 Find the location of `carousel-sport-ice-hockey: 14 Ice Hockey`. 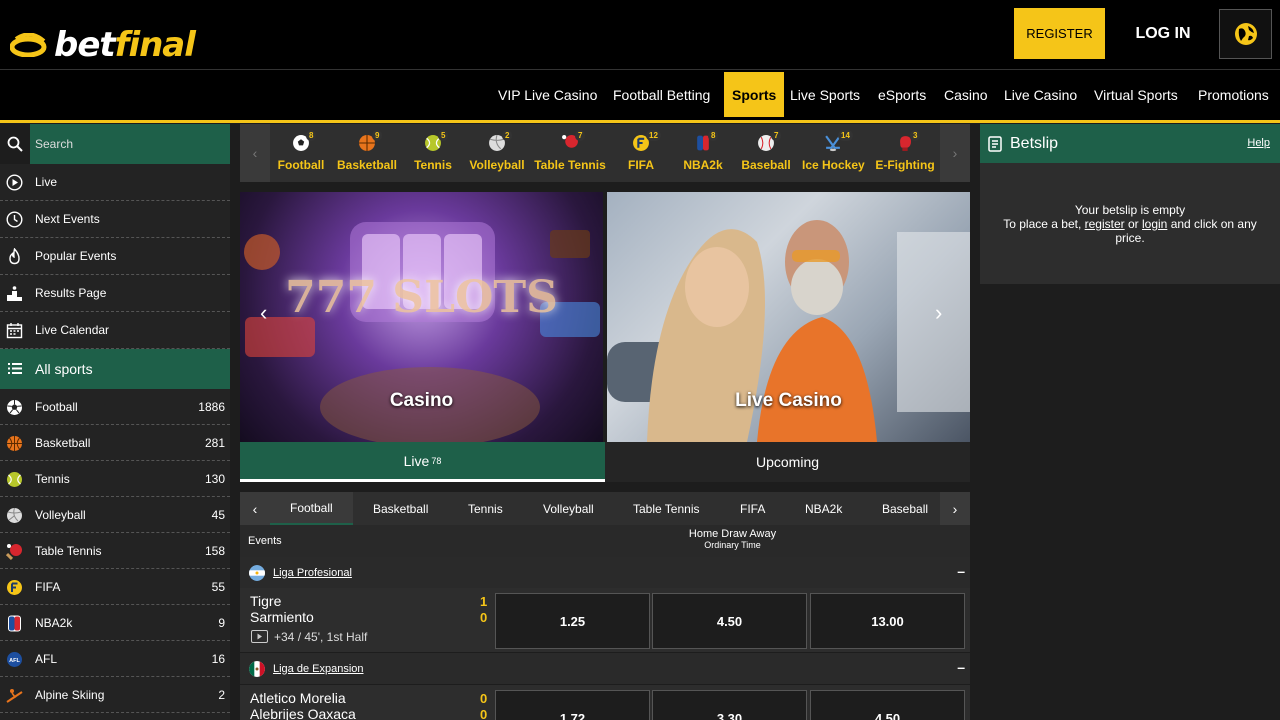

carousel-sport-ice-hockey: 14 Ice Hockey is located at coordinates (833, 153).